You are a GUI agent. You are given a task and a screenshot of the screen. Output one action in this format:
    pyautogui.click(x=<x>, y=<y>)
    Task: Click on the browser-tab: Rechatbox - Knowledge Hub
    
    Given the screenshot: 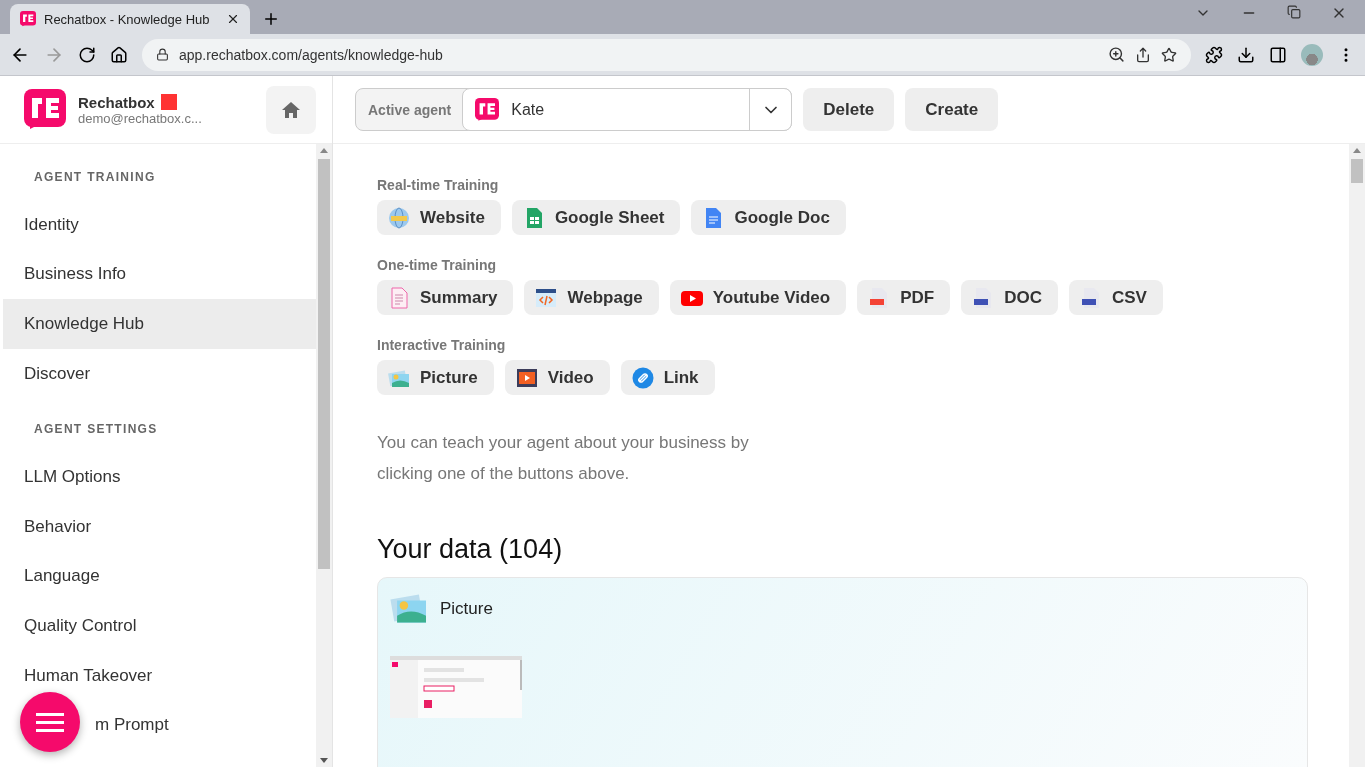 What is the action you would take?
    pyautogui.click(x=130, y=19)
    